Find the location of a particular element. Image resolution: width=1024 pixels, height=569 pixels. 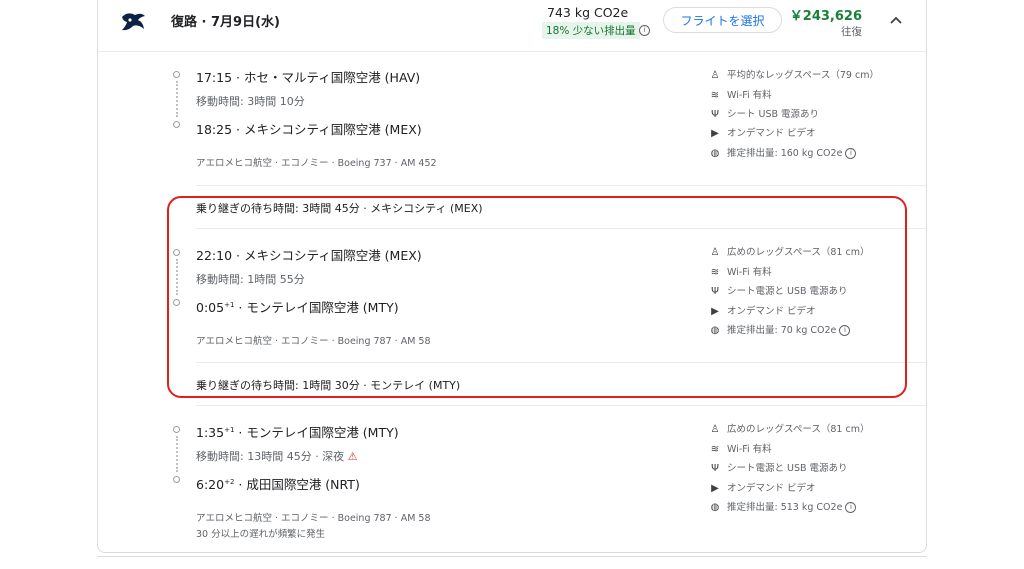

price: ￥243,626 is located at coordinates (825, 16).